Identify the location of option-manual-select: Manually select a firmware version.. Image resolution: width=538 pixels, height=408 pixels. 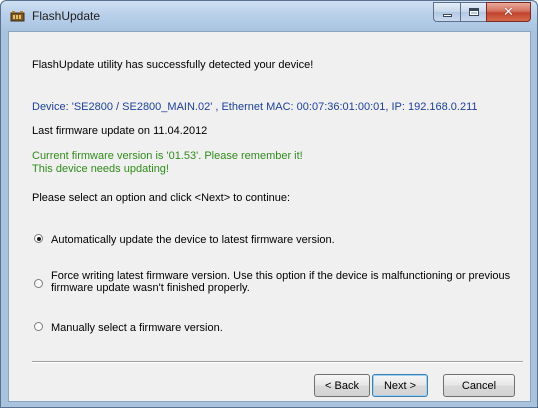
(128, 328).